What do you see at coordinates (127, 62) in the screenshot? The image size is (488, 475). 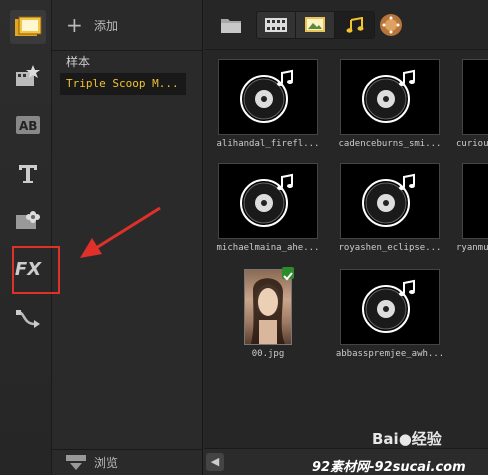 I see `library-item-samples: 样本` at bounding box center [127, 62].